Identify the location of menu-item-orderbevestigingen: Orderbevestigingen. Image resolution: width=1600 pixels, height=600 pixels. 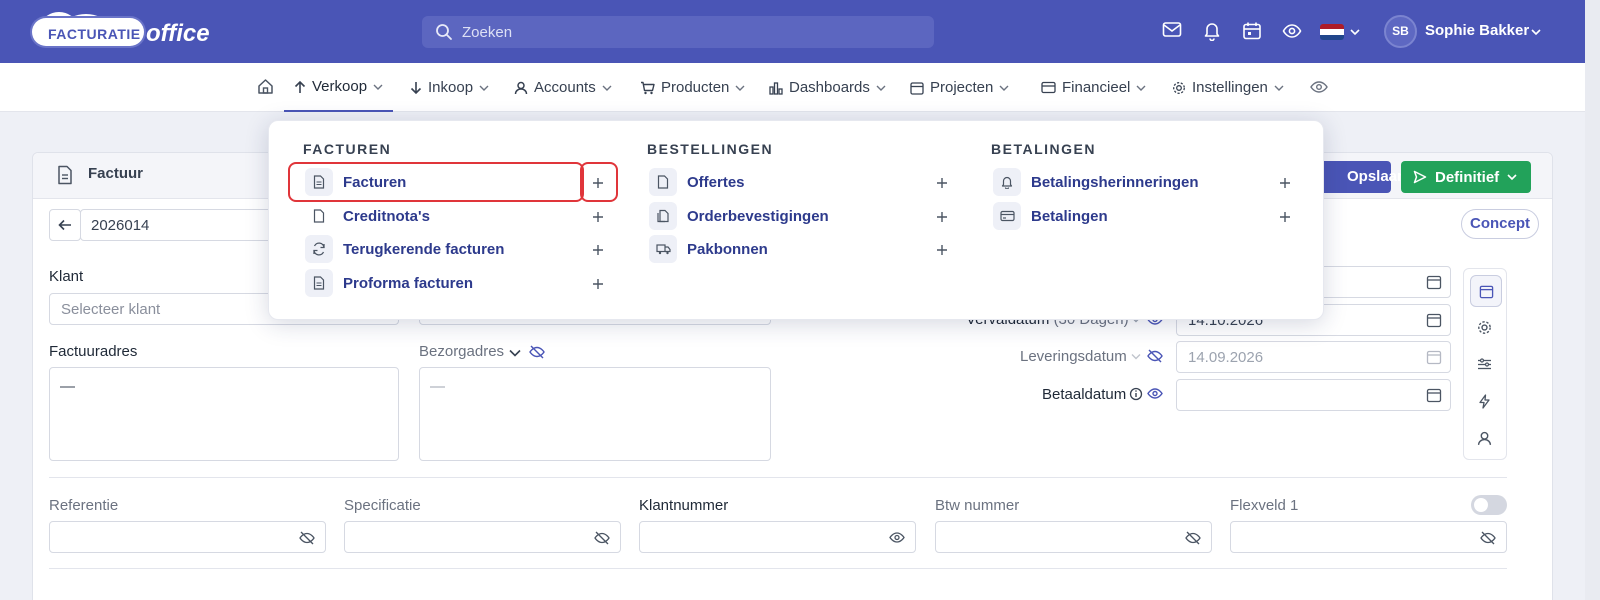
(739, 216).